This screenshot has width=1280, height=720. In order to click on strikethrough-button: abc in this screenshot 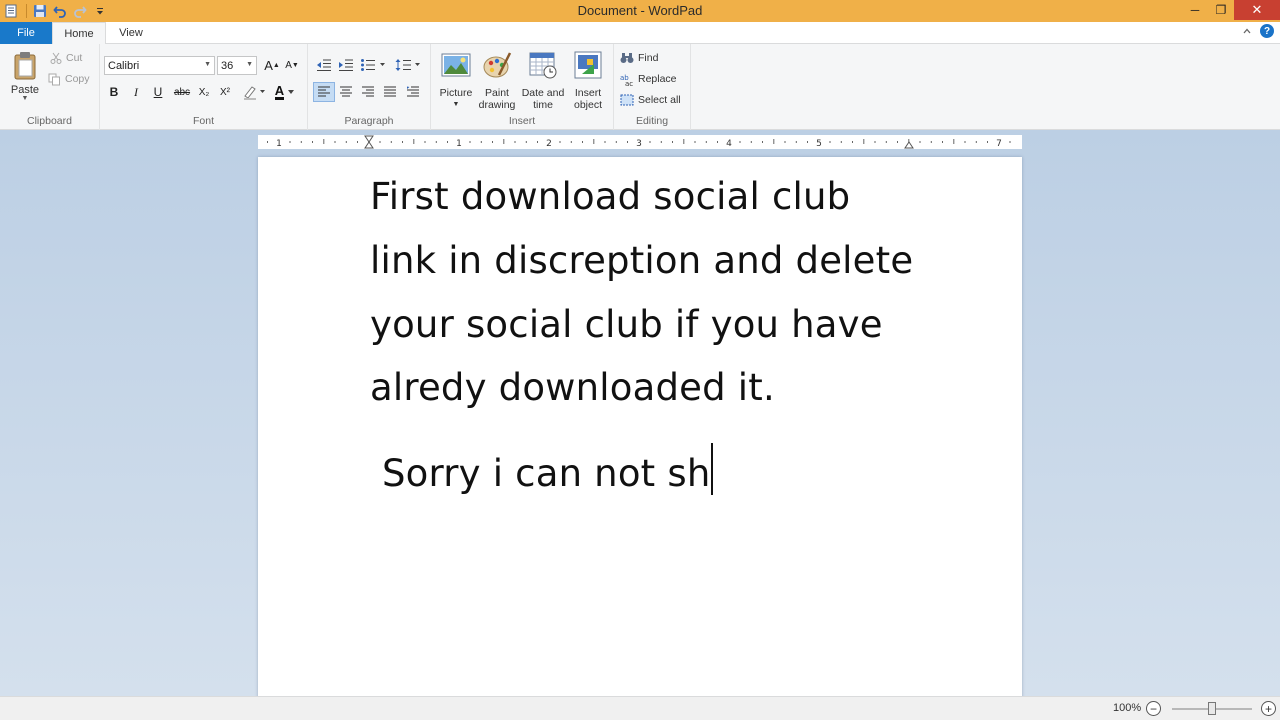, I will do `click(182, 92)`.